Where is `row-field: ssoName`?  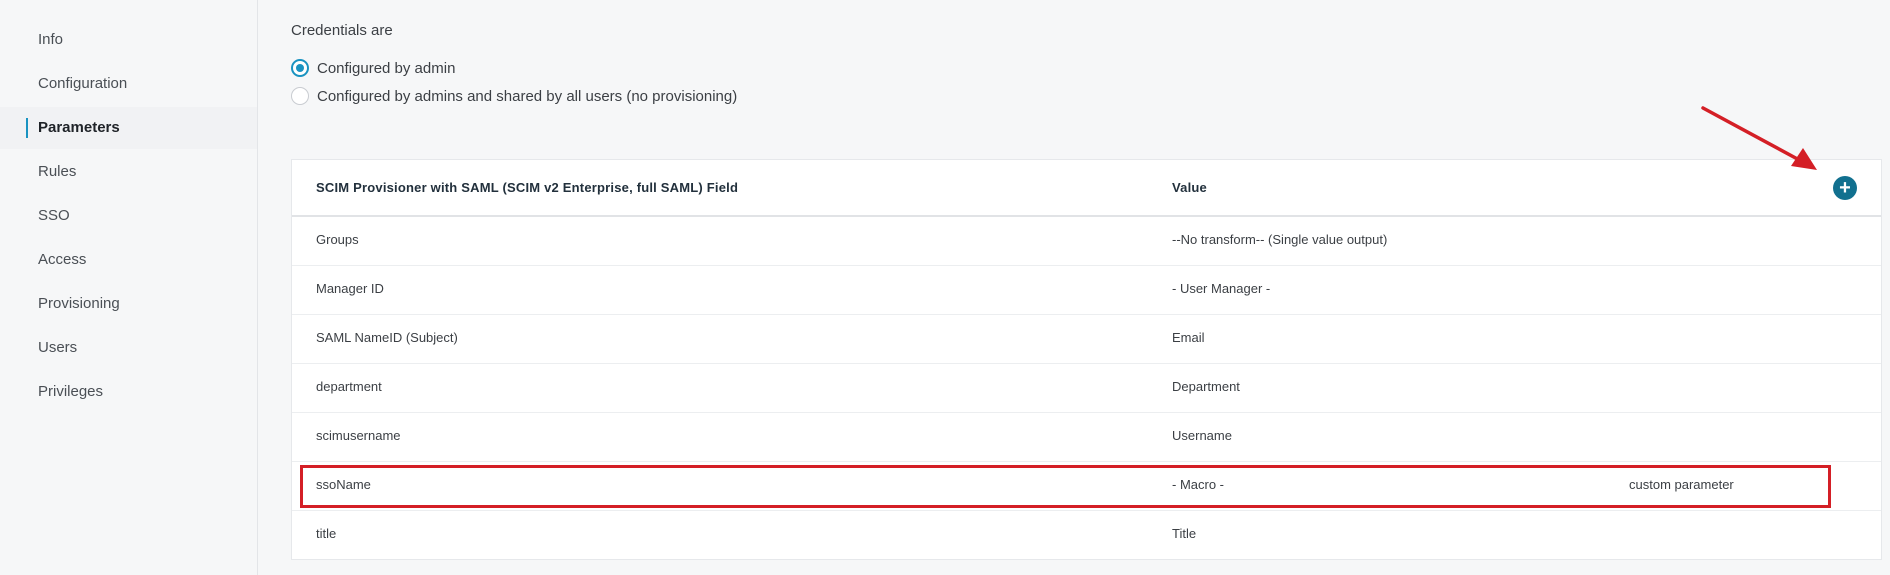 row-field: ssoName is located at coordinates (343, 484).